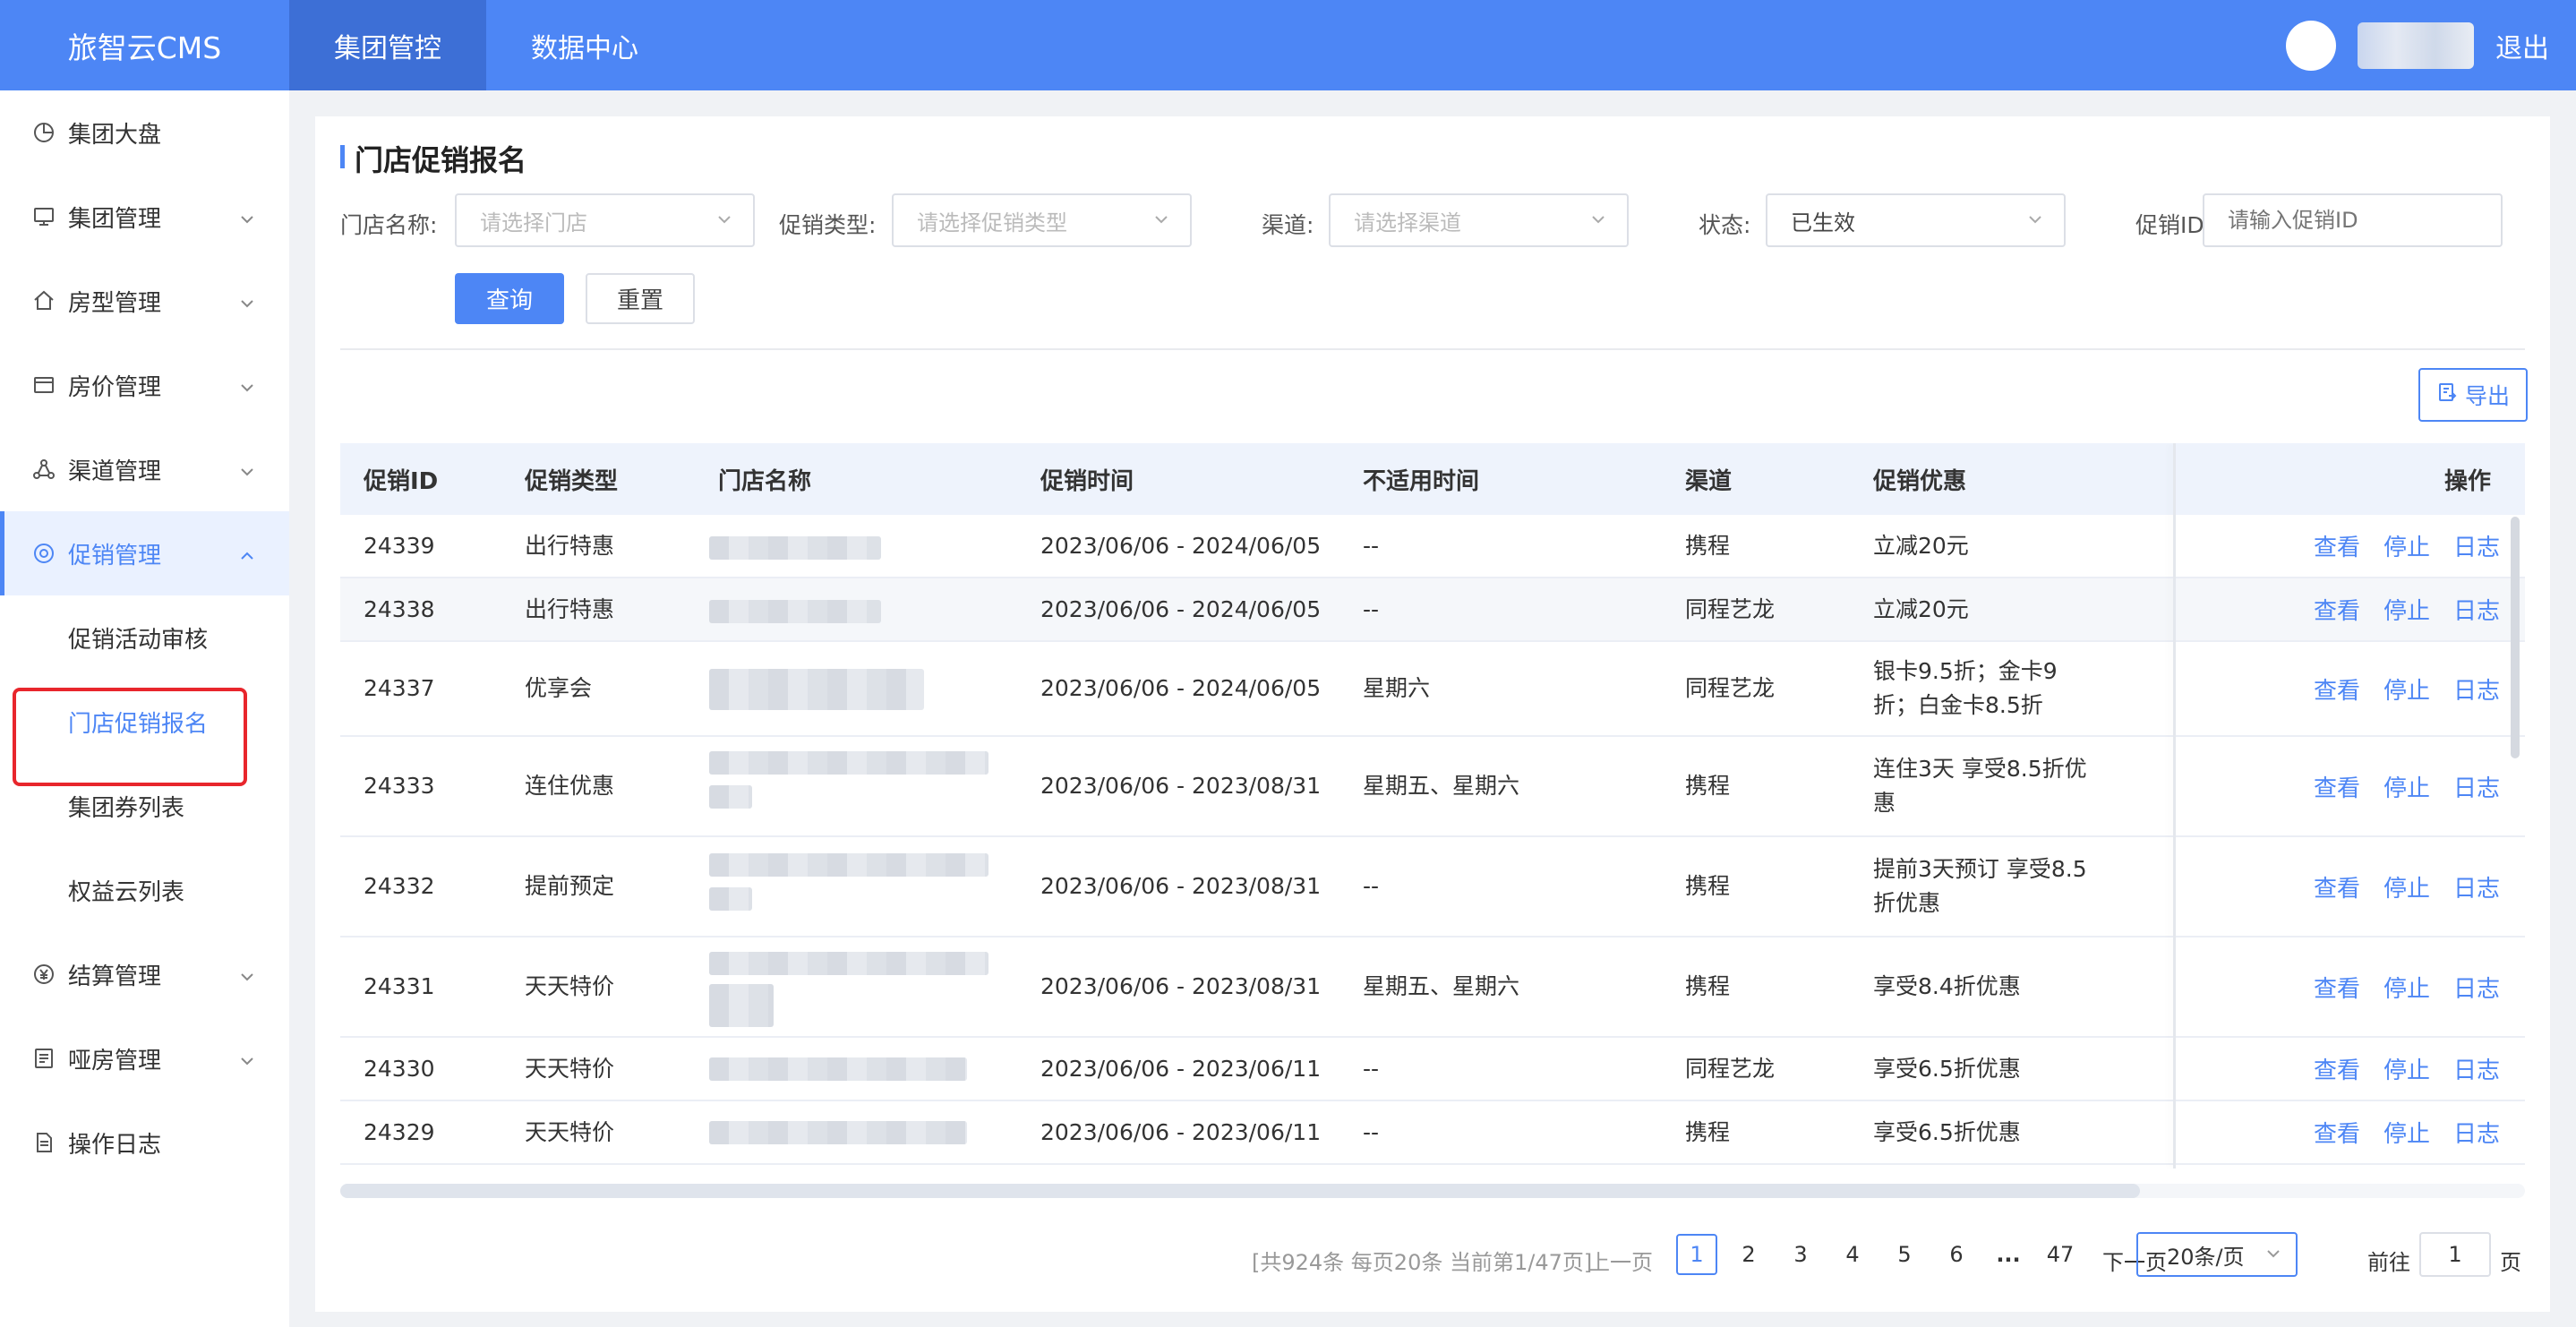 This screenshot has width=2576, height=1327. Describe the element at coordinates (2487, 396) in the screenshot. I see `export-label: 导出` at that location.